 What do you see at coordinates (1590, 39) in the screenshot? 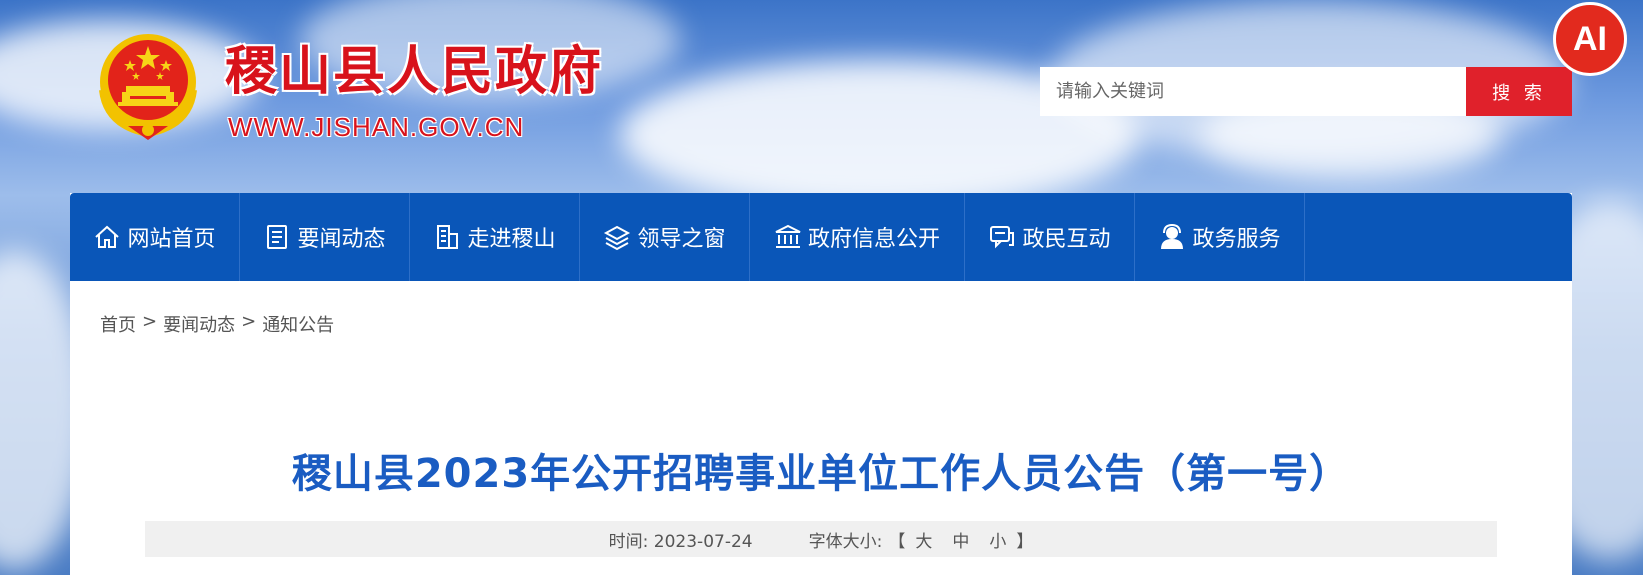
I see `ai-assistant-button: AI` at bounding box center [1590, 39].